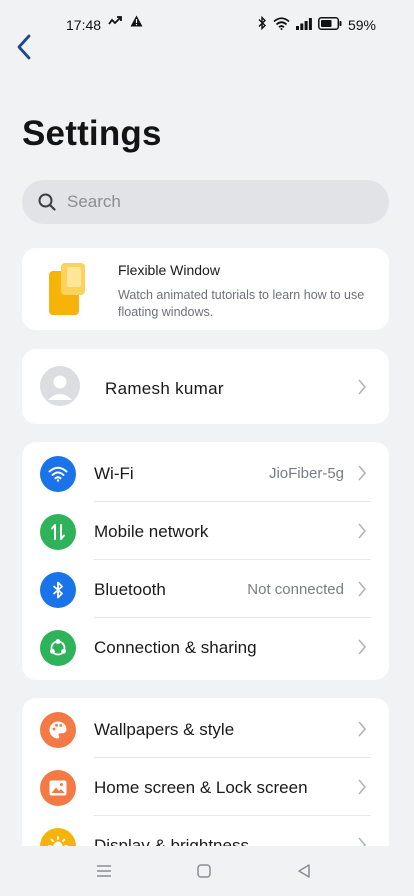  I want to click on settings-item-wallpapers: Wallpapers & style, so click(205, 729).